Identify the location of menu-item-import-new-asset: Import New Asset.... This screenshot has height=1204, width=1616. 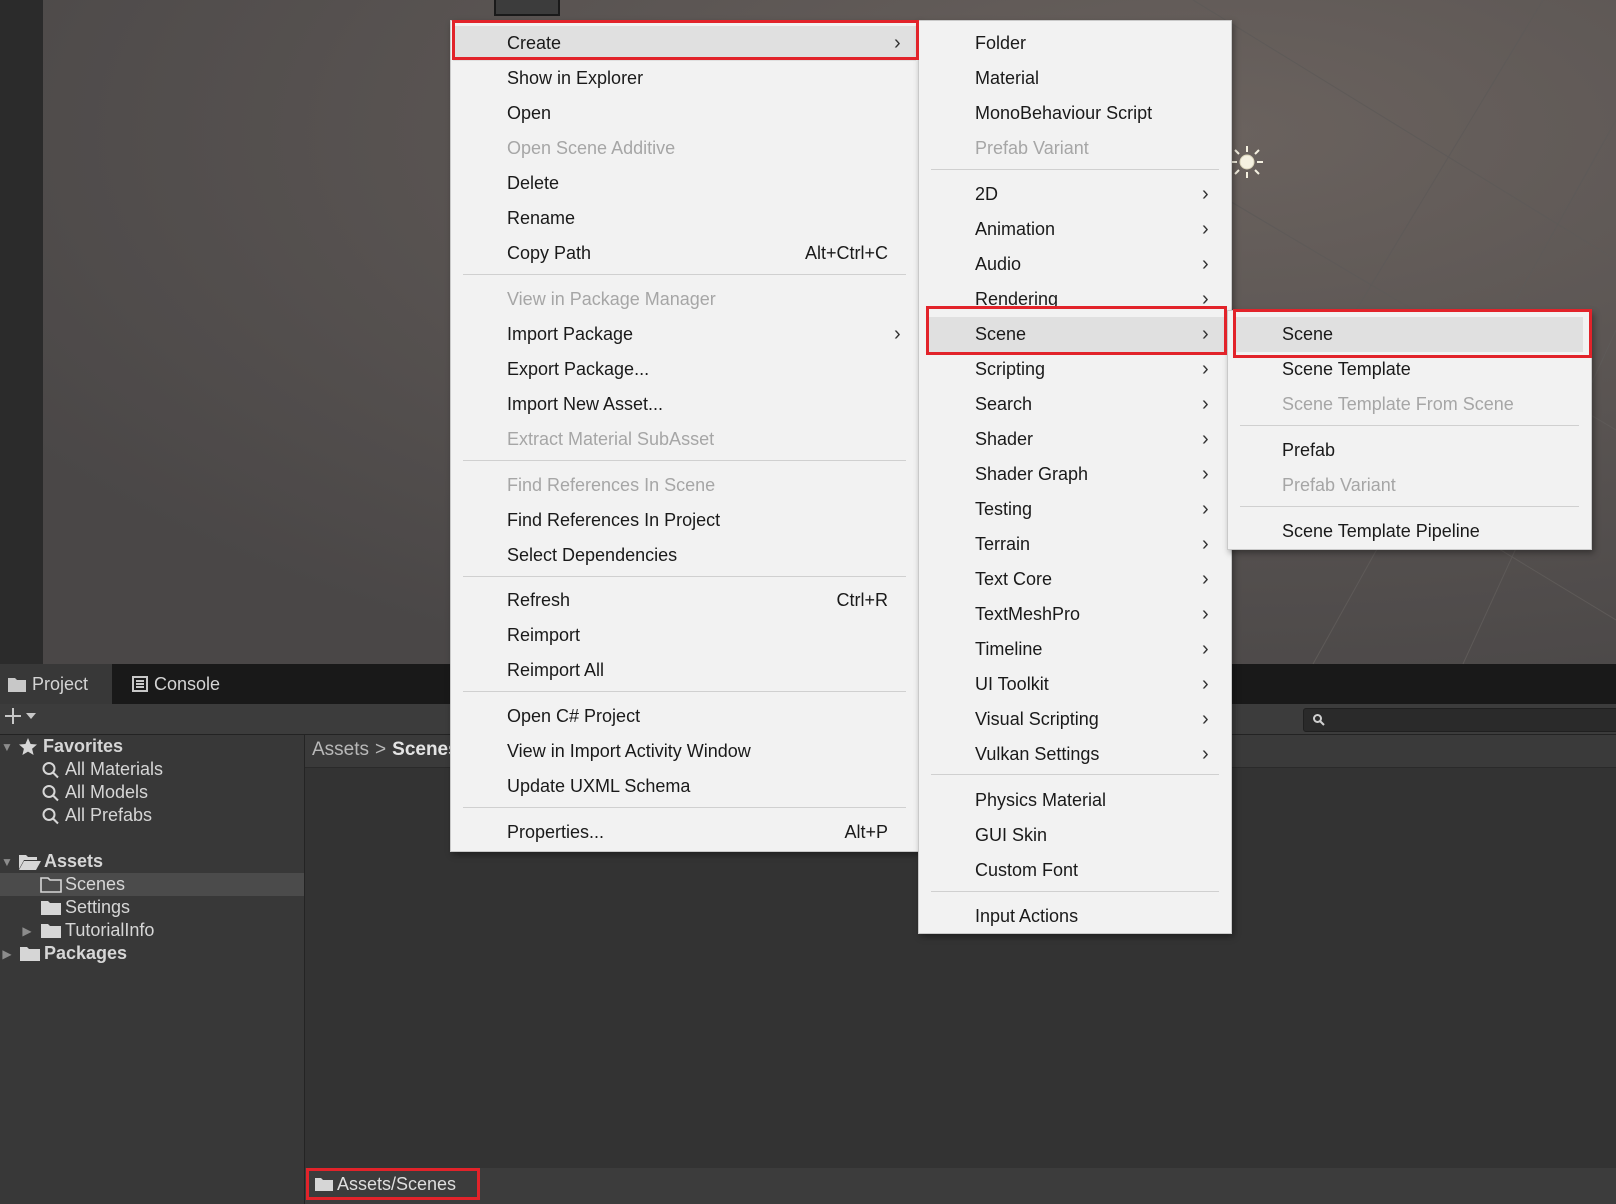
(684, 404).